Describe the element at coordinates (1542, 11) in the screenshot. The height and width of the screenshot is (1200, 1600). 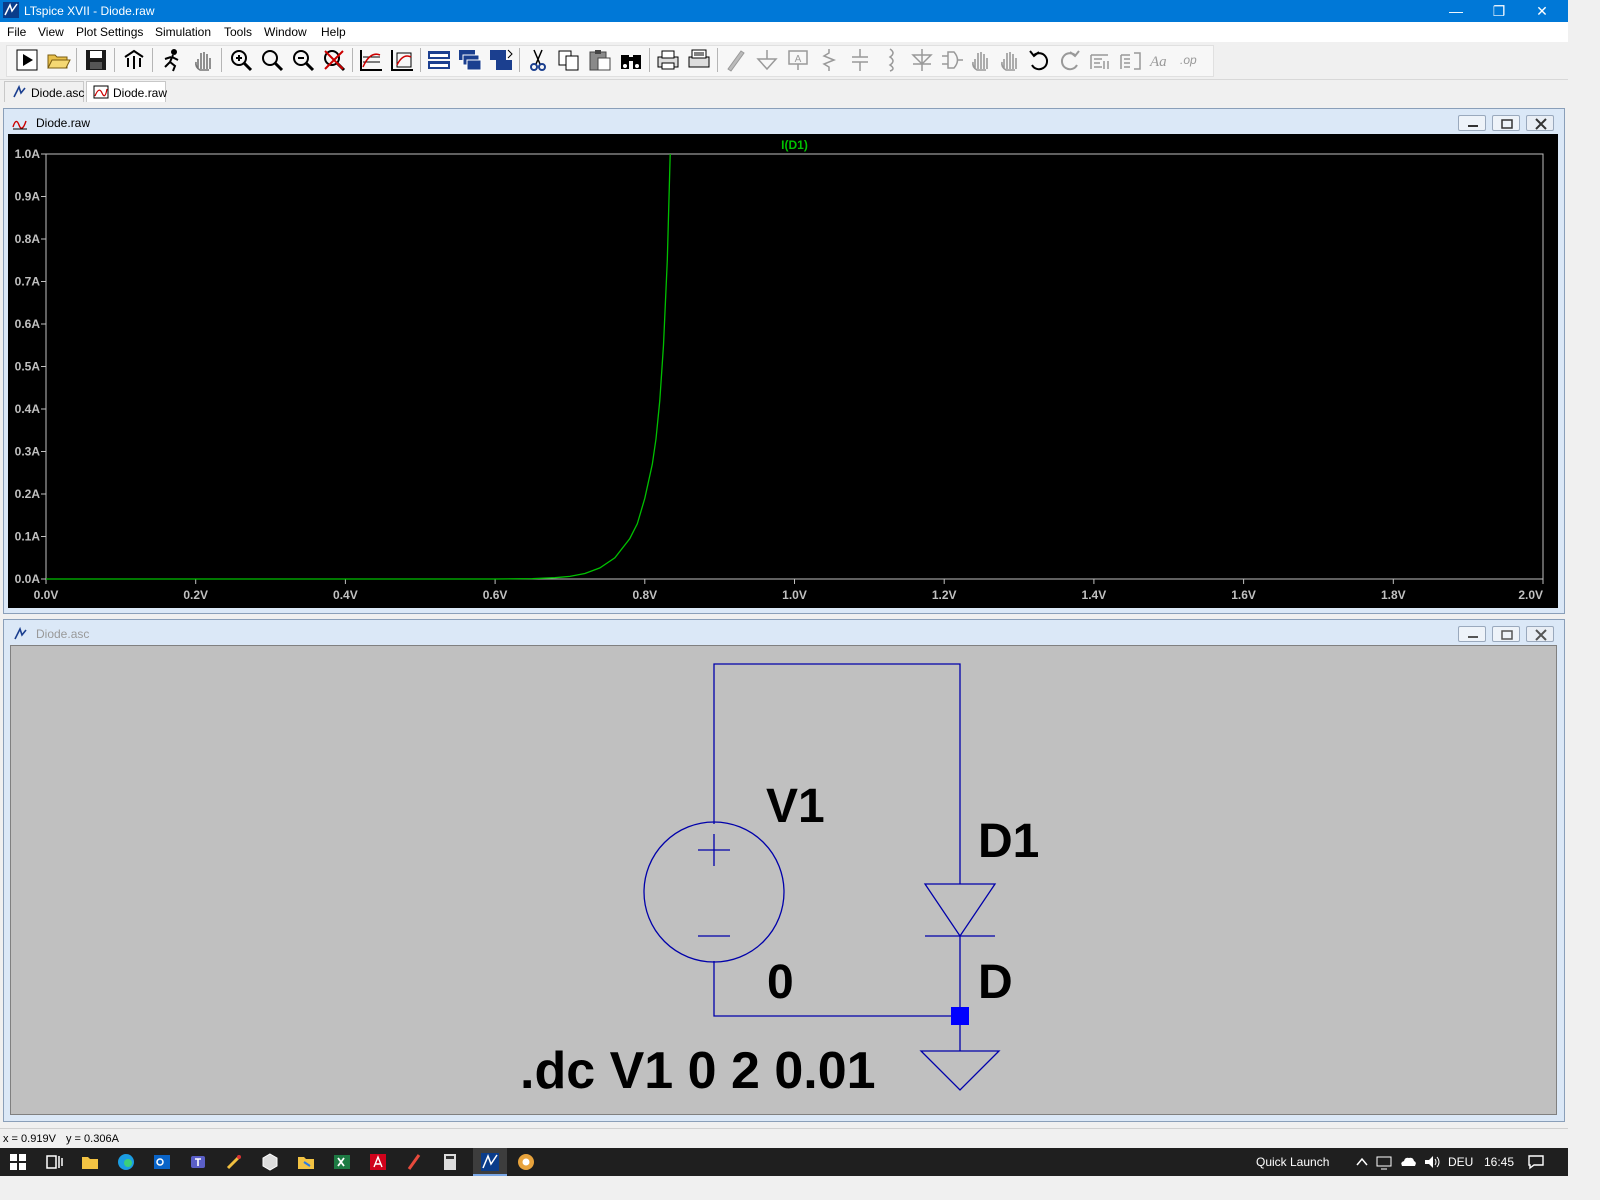
I see `close-button: ✕` at that location.